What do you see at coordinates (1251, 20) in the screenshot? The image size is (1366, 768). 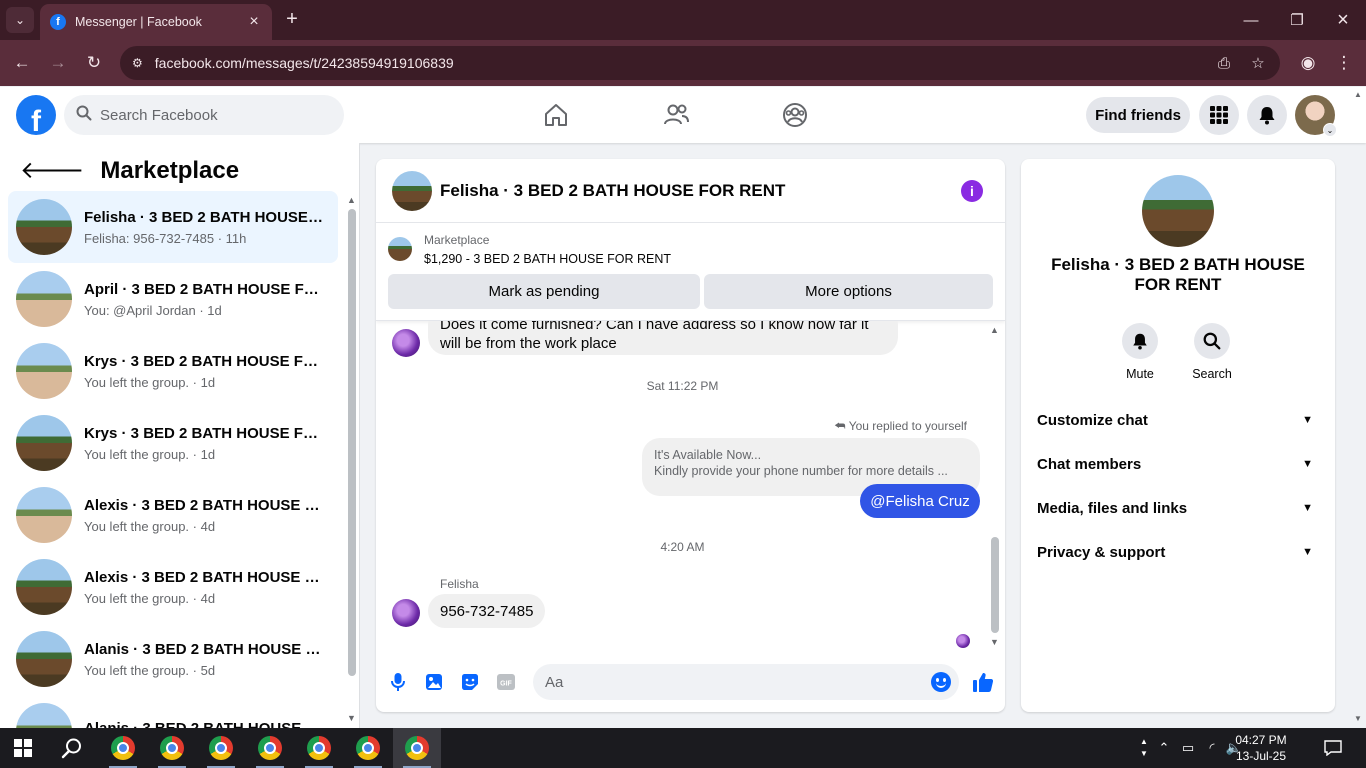 I see `minimize-icon: —` at bounding box center [1251, 20].